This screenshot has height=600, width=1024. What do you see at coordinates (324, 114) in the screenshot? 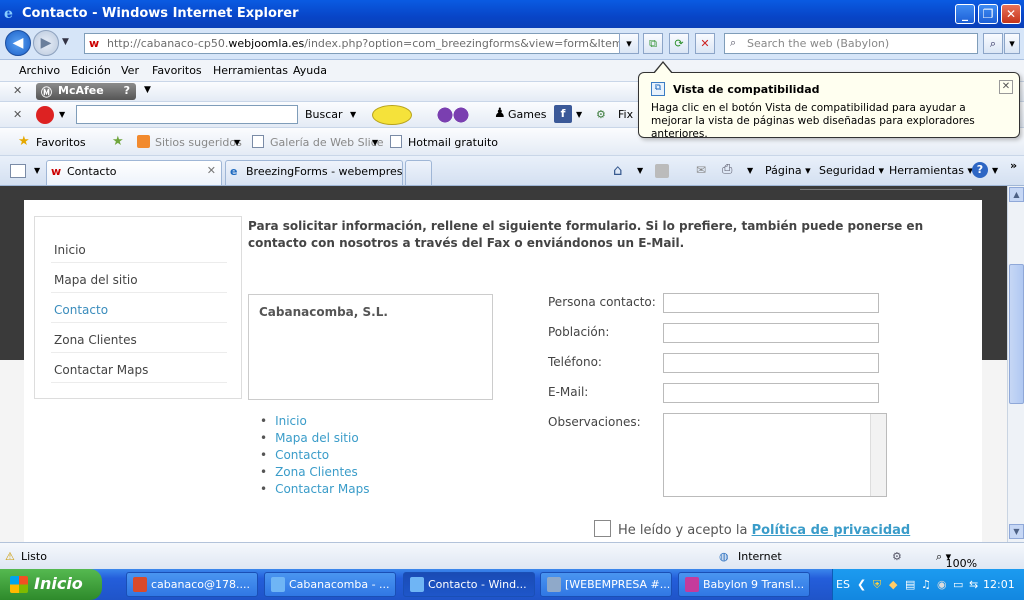
I see `buscar-button: Buscar` at bounding box center [324, 114].